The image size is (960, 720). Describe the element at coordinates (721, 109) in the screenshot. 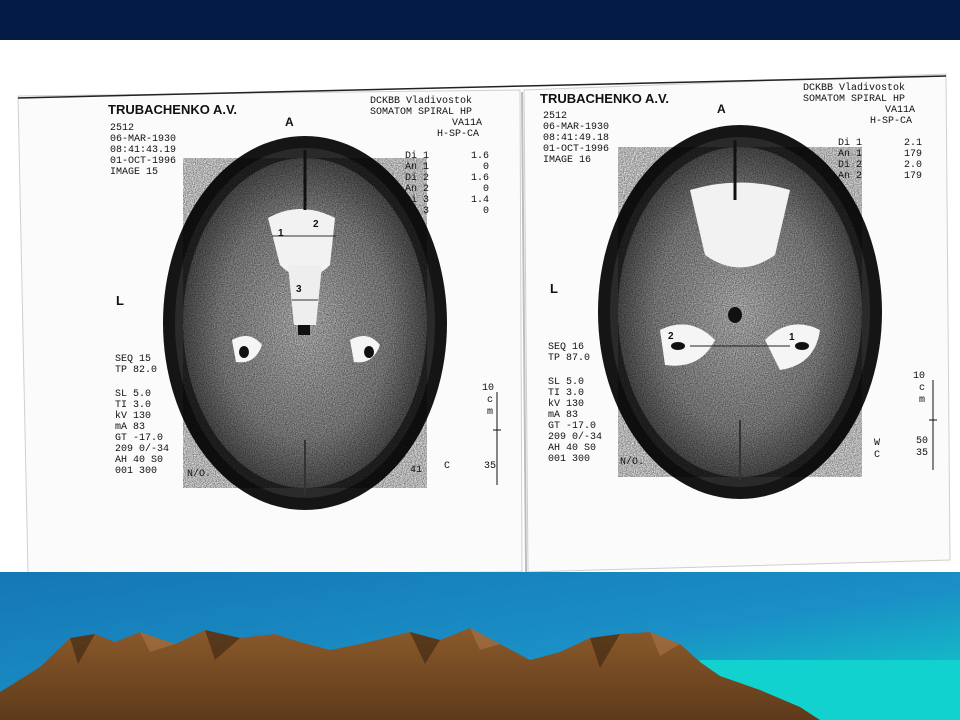

I see `right-orientation-anterior: A` at that location.